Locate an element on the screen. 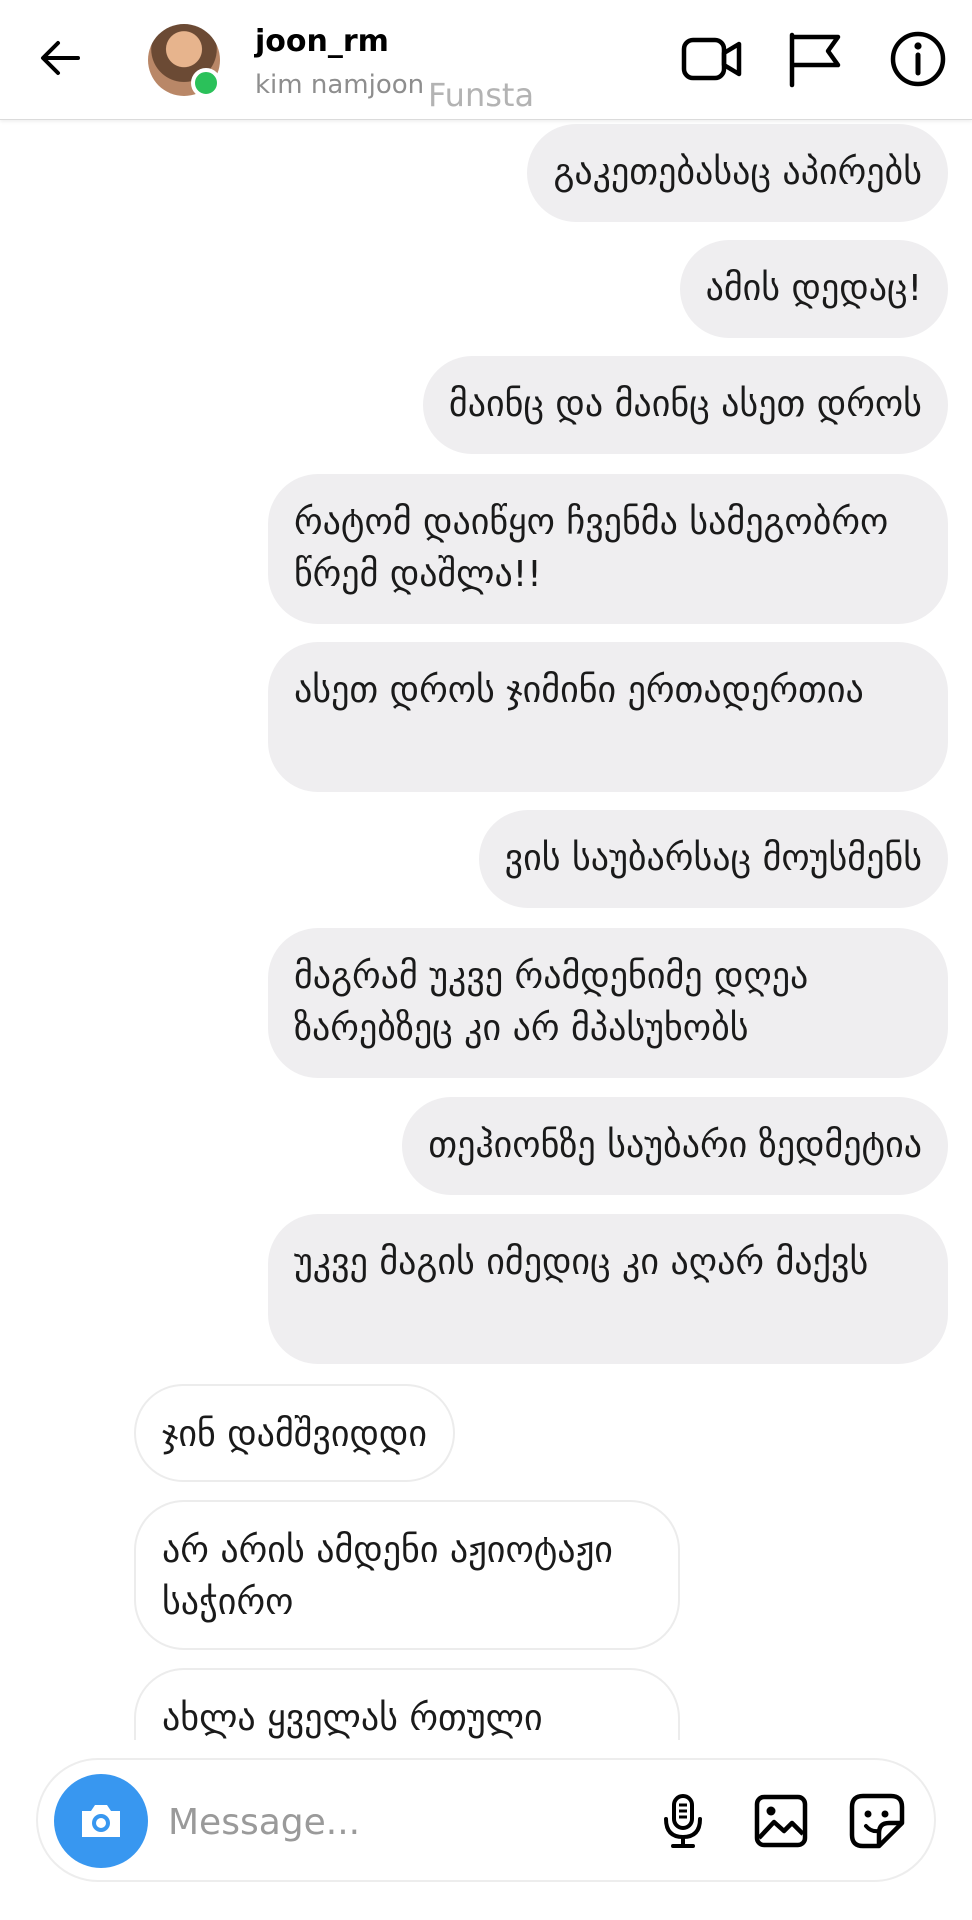 The width and height of the screenshot is (972, 1920). gallery-button is located at coordinates (781, 1821).